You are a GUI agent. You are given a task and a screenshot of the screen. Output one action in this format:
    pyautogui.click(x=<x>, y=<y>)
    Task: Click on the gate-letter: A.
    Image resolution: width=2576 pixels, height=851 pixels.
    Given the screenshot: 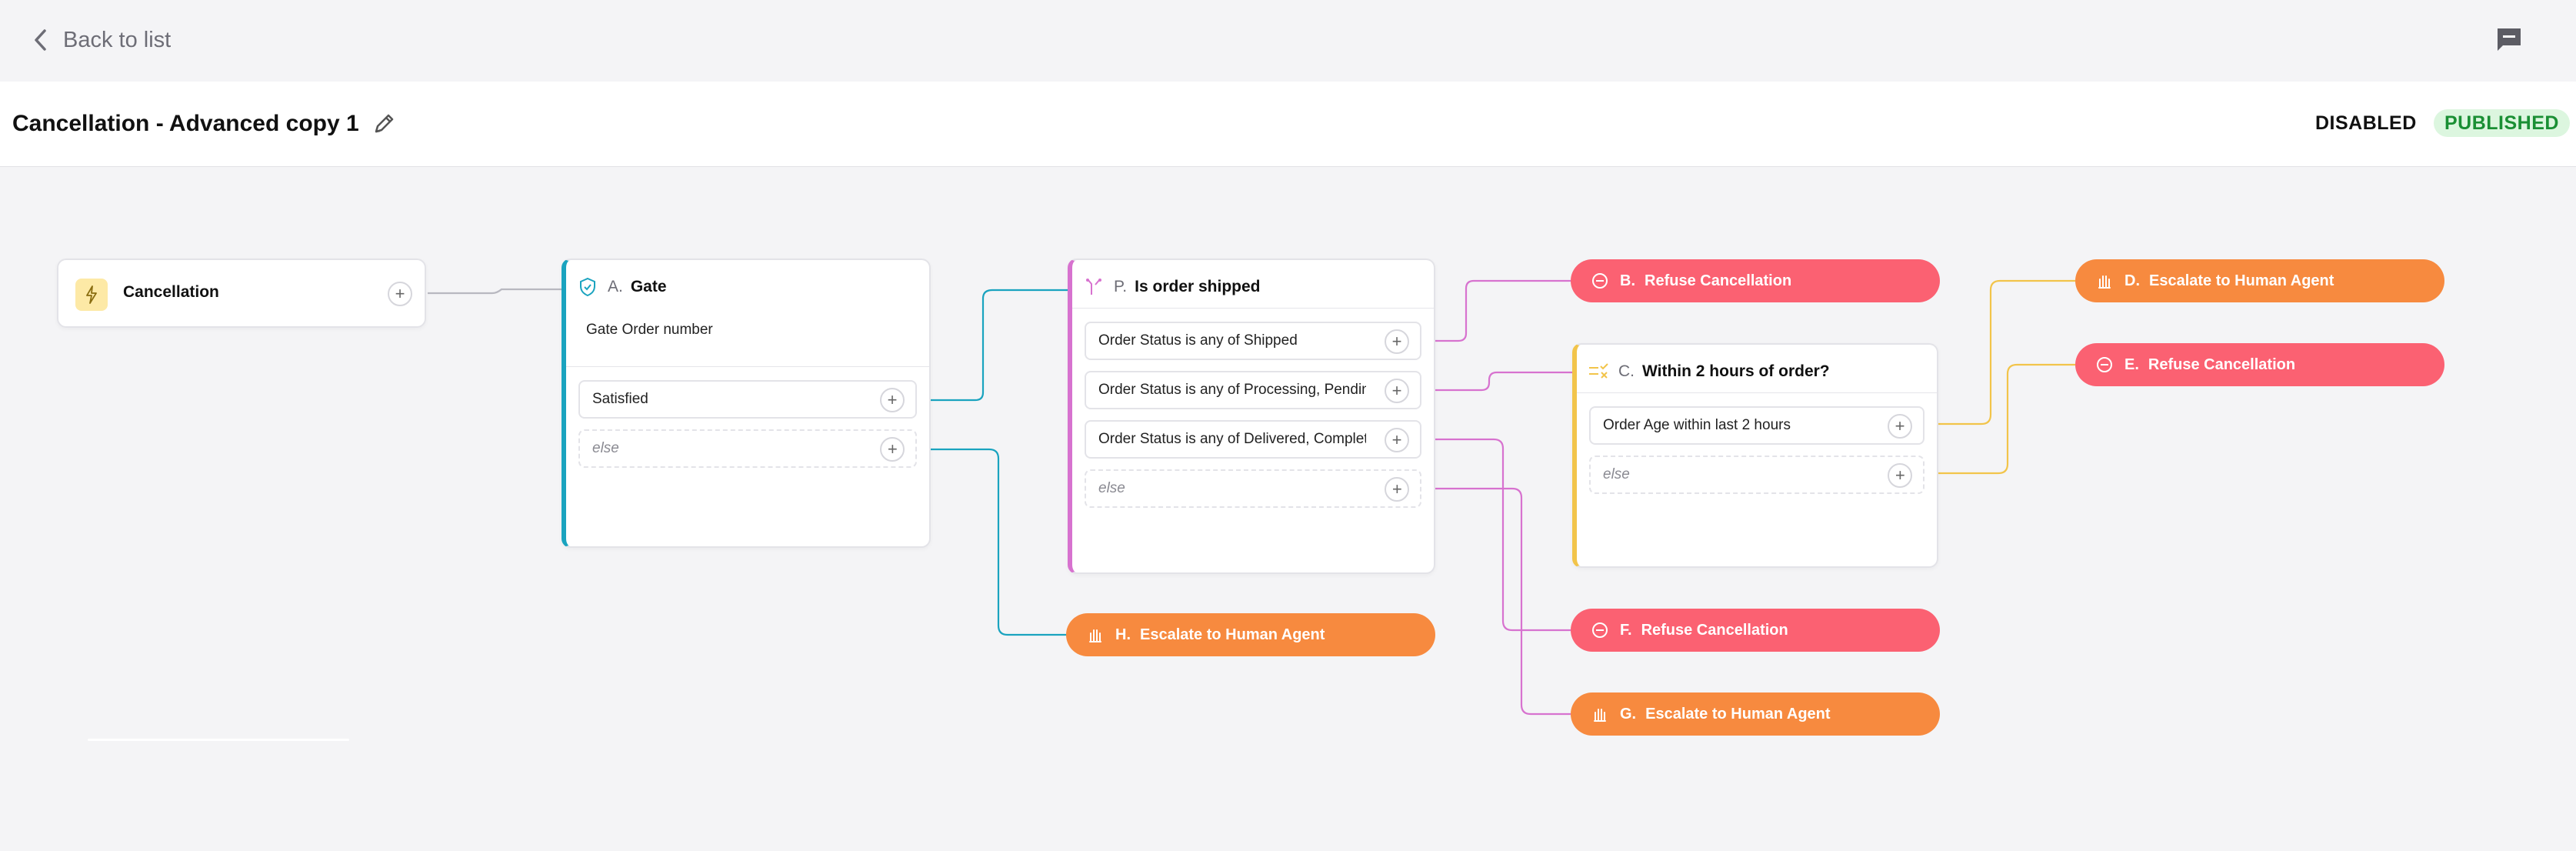 What is the action you would take?
    pyautogui.click(x=615, y=286)
    